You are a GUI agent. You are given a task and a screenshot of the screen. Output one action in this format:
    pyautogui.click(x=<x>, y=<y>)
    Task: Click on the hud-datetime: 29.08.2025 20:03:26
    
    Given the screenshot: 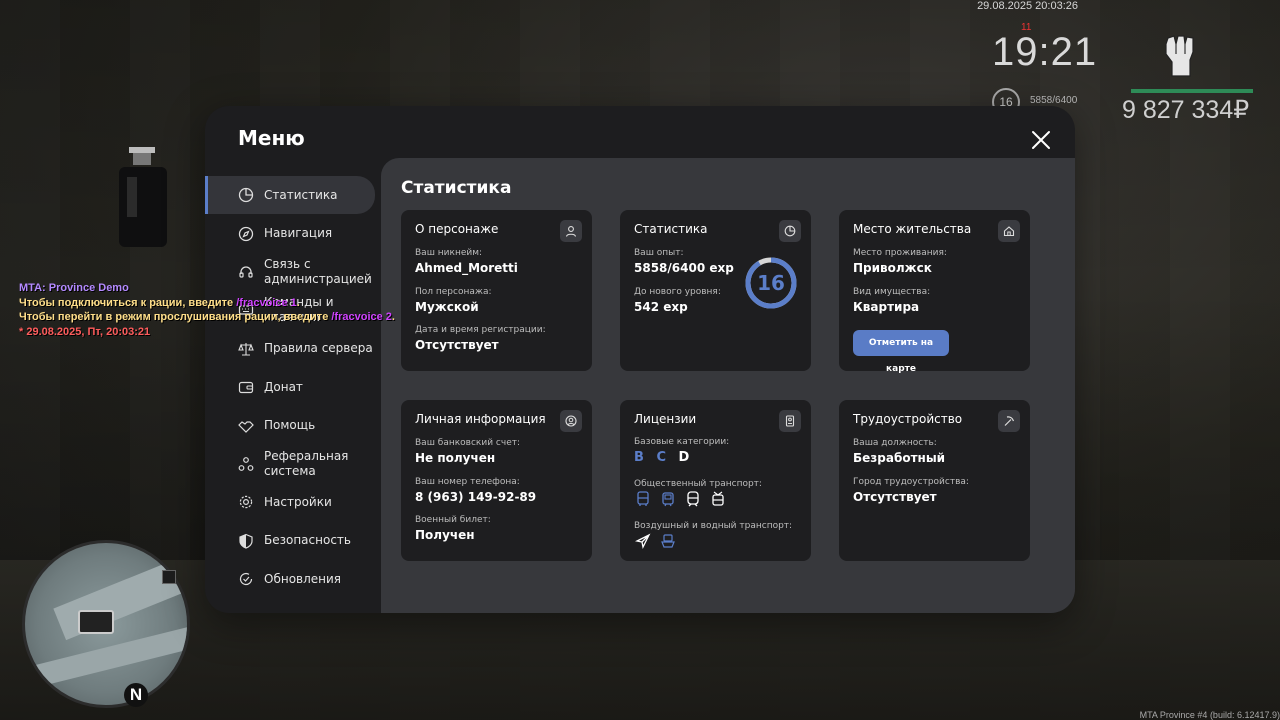 What is the action you would take?
    pyautogui.click(x=1027, y=6)
    